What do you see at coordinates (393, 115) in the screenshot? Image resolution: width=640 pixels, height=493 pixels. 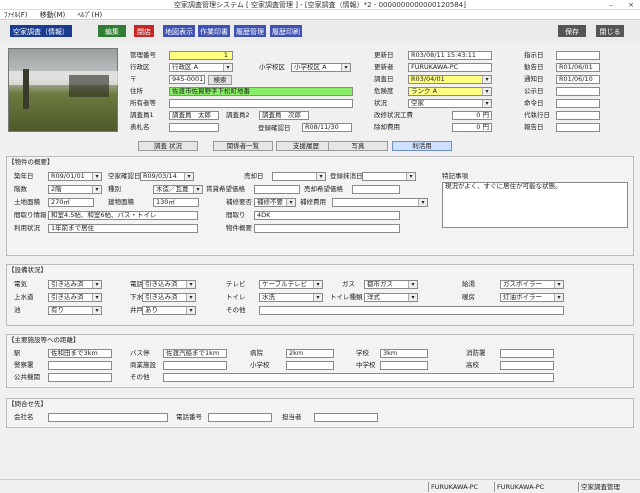 I see `repair-cost-label: 改修状況工費` at bounding box center [393, 115].